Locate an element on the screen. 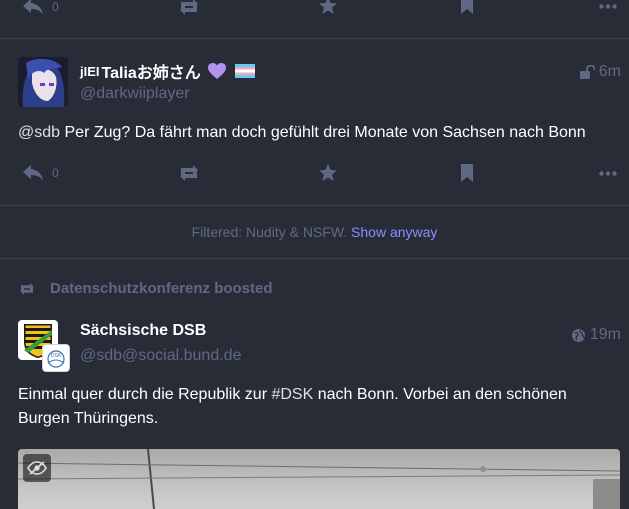 The width and height of the screenshot is (629, 509). globe-icon is located at coordinates (578, 335).